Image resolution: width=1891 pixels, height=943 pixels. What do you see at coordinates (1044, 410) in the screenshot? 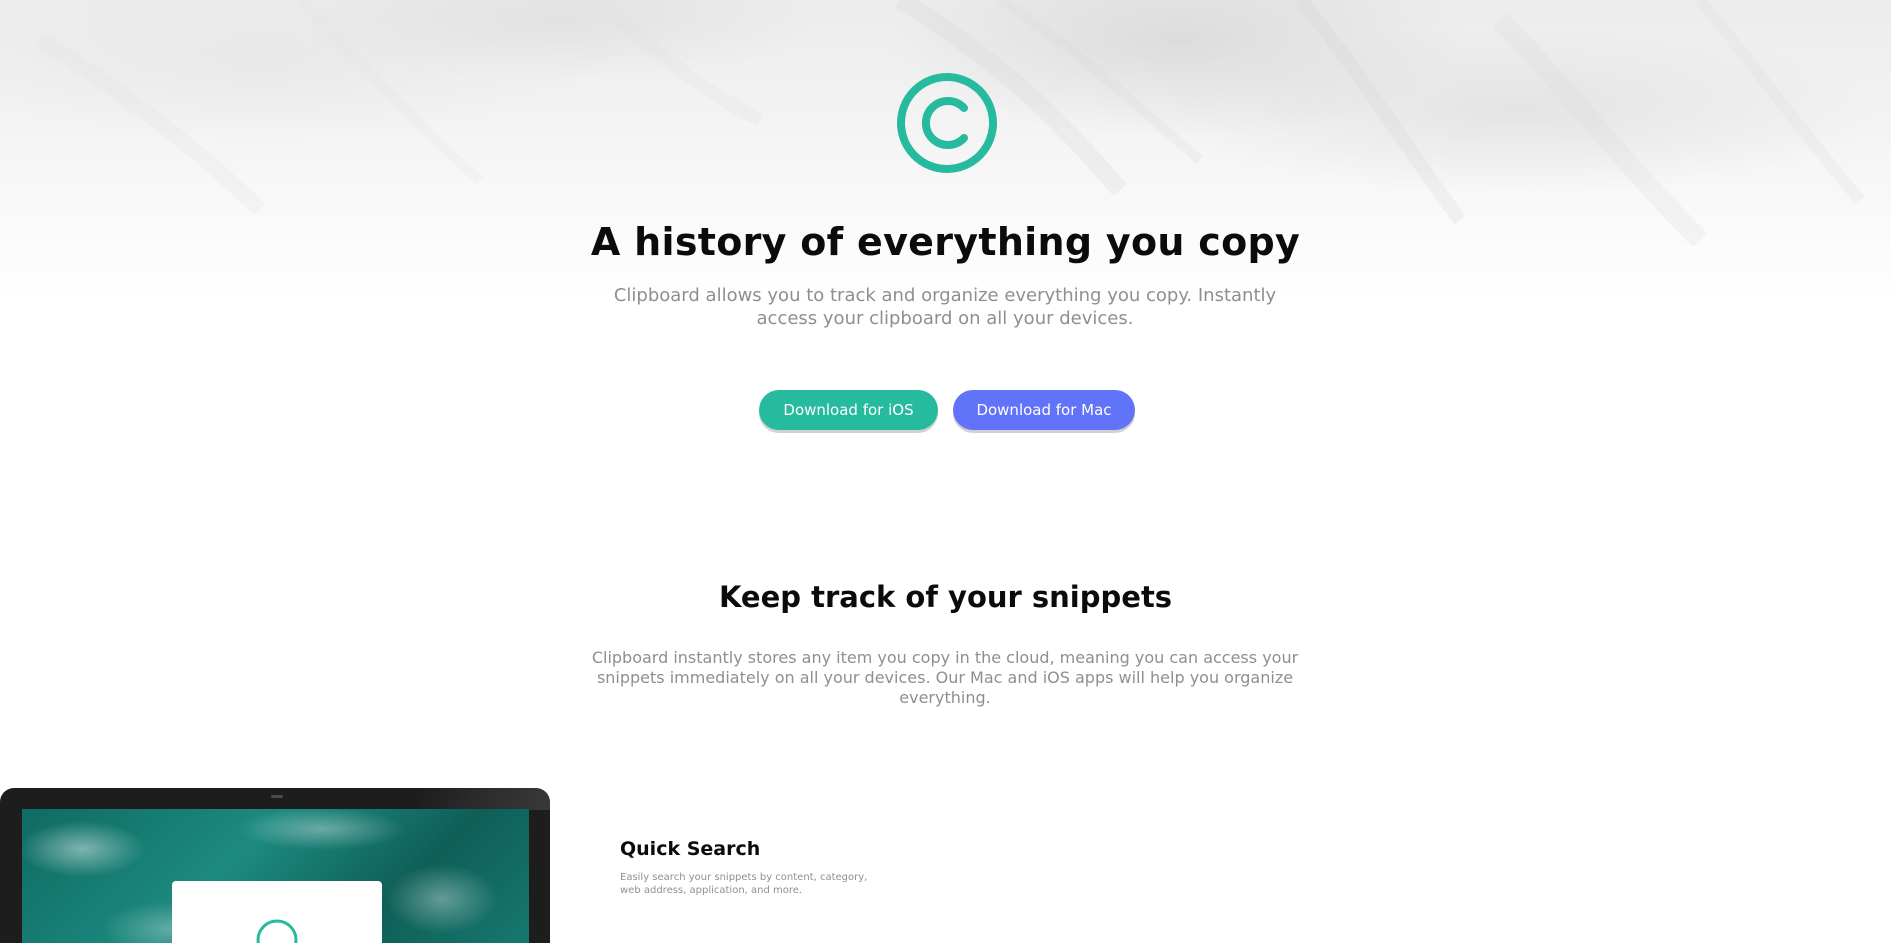
I see `download-mac-button: Download for Mac` at bounding box center [1044, 410].